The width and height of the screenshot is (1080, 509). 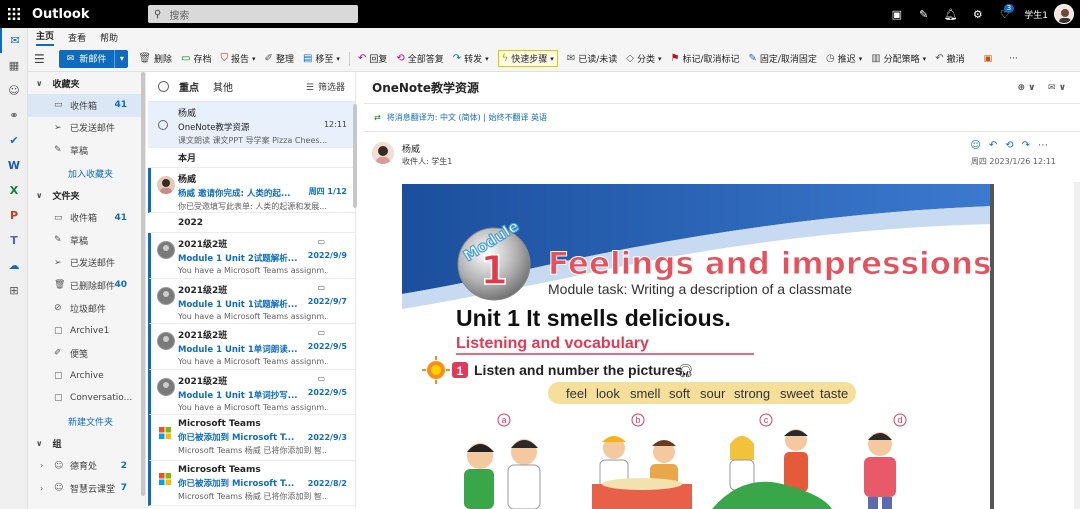 What do you see at coordinates (1077, 345) in the screenshot?
I see `reading-scrollbar` at bounding box center [1077, 345].